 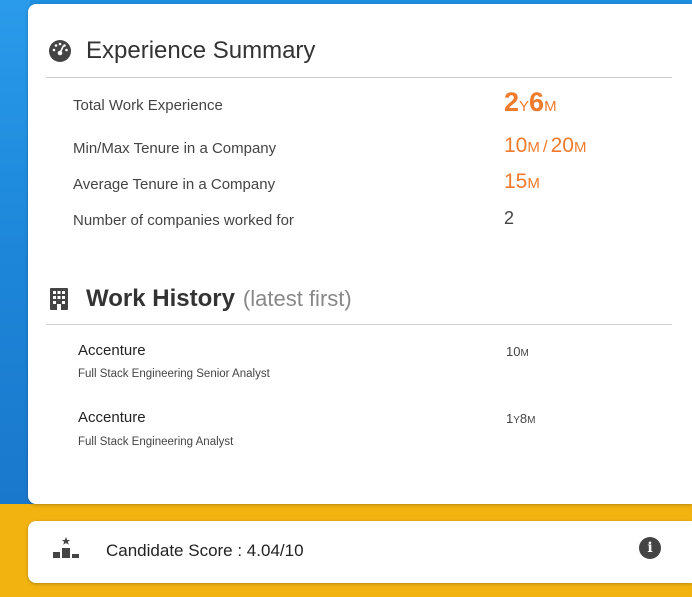 I want to click on experience-summary-heading: Experience Summary, so click(x=181, y=51).